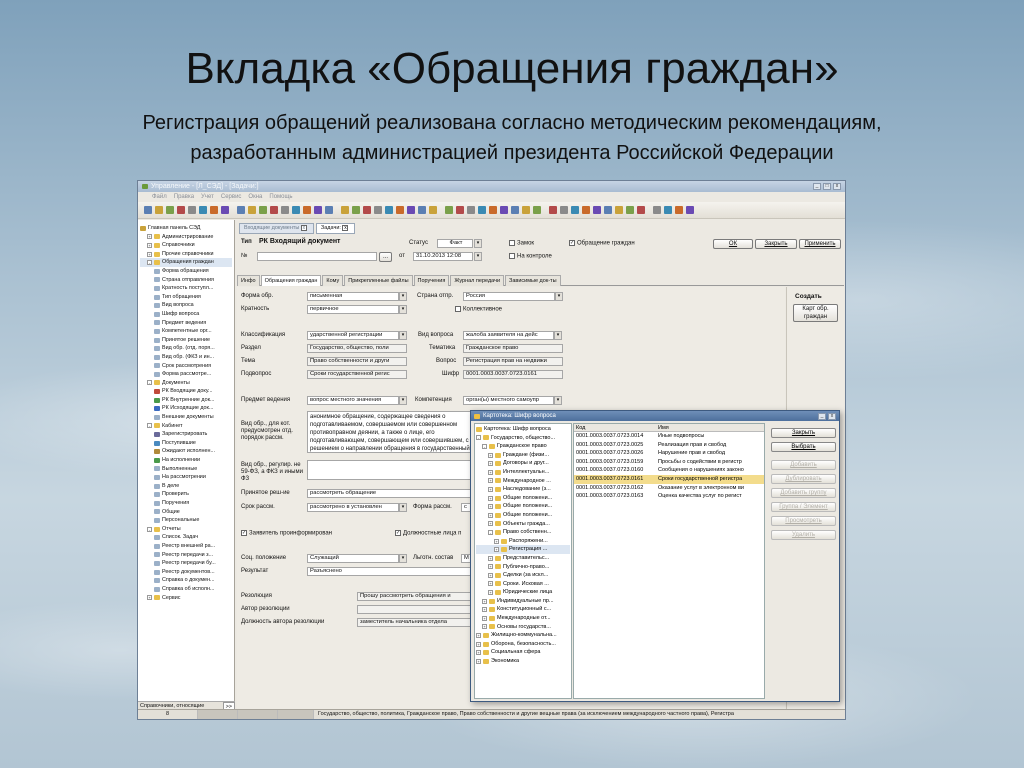 Image resolution: width=1024 pixels, height=768 pixels. Describe the element at coordinates (508, 400) in the screenshot. I see `competence-field: орган(ы) местного самоупр` at that location.